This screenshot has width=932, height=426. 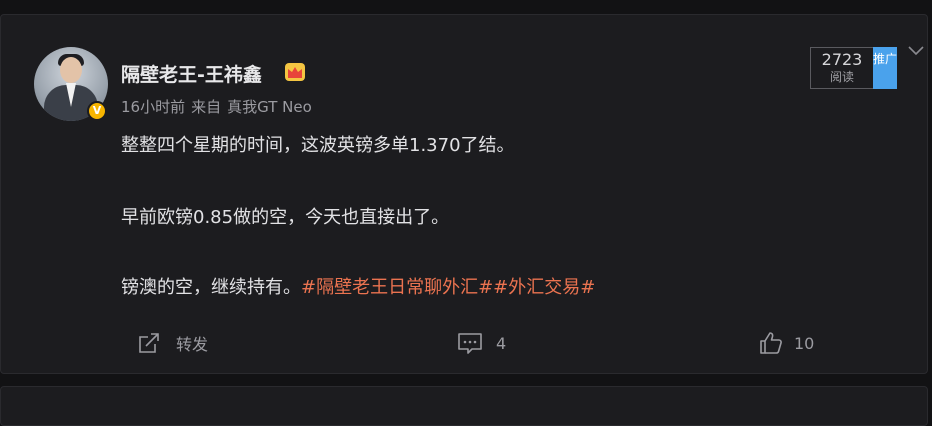 What do you see at coordinates (295, 72) in the screenshot?
I see `crown-icon` at bounding box center [295, 72].